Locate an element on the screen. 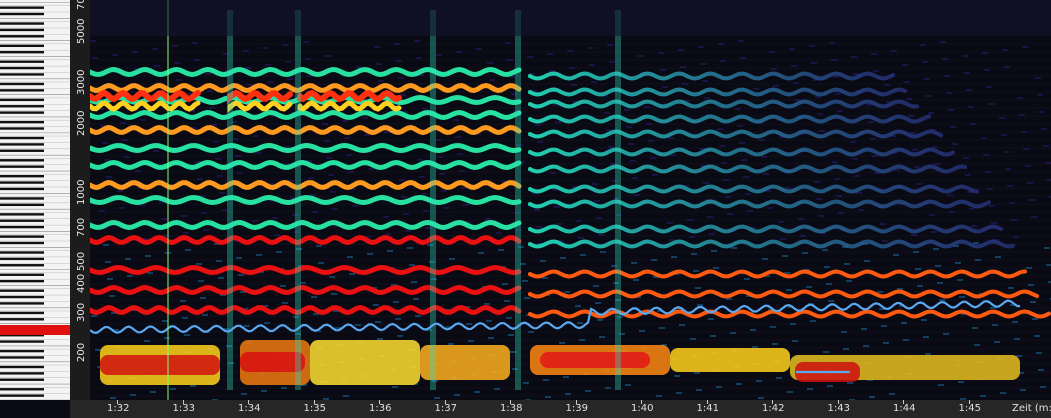 This screenshot has width=1051, height=418. energy-block is located at coordinates (595, 360).